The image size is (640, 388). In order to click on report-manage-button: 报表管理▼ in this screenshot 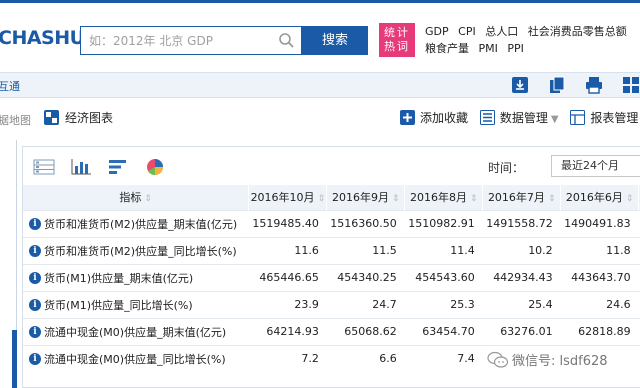, I will do `click(605, 117)`.